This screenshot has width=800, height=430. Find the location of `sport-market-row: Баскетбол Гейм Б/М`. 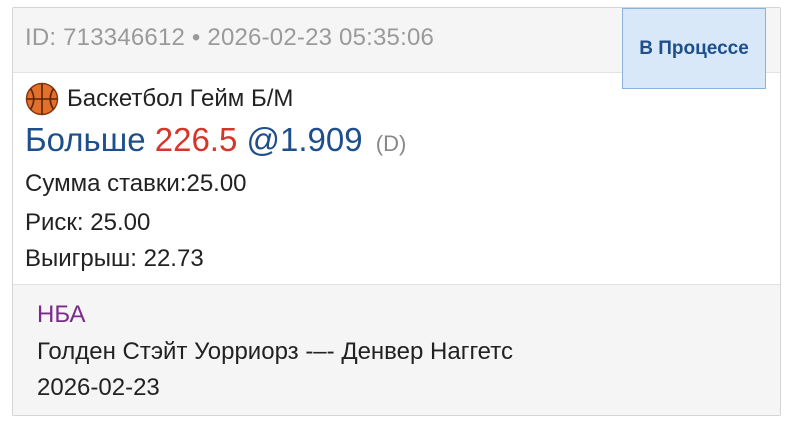

sport-market-row: Баскетбол Гейм Б/М is located at coordinates (159, 99).